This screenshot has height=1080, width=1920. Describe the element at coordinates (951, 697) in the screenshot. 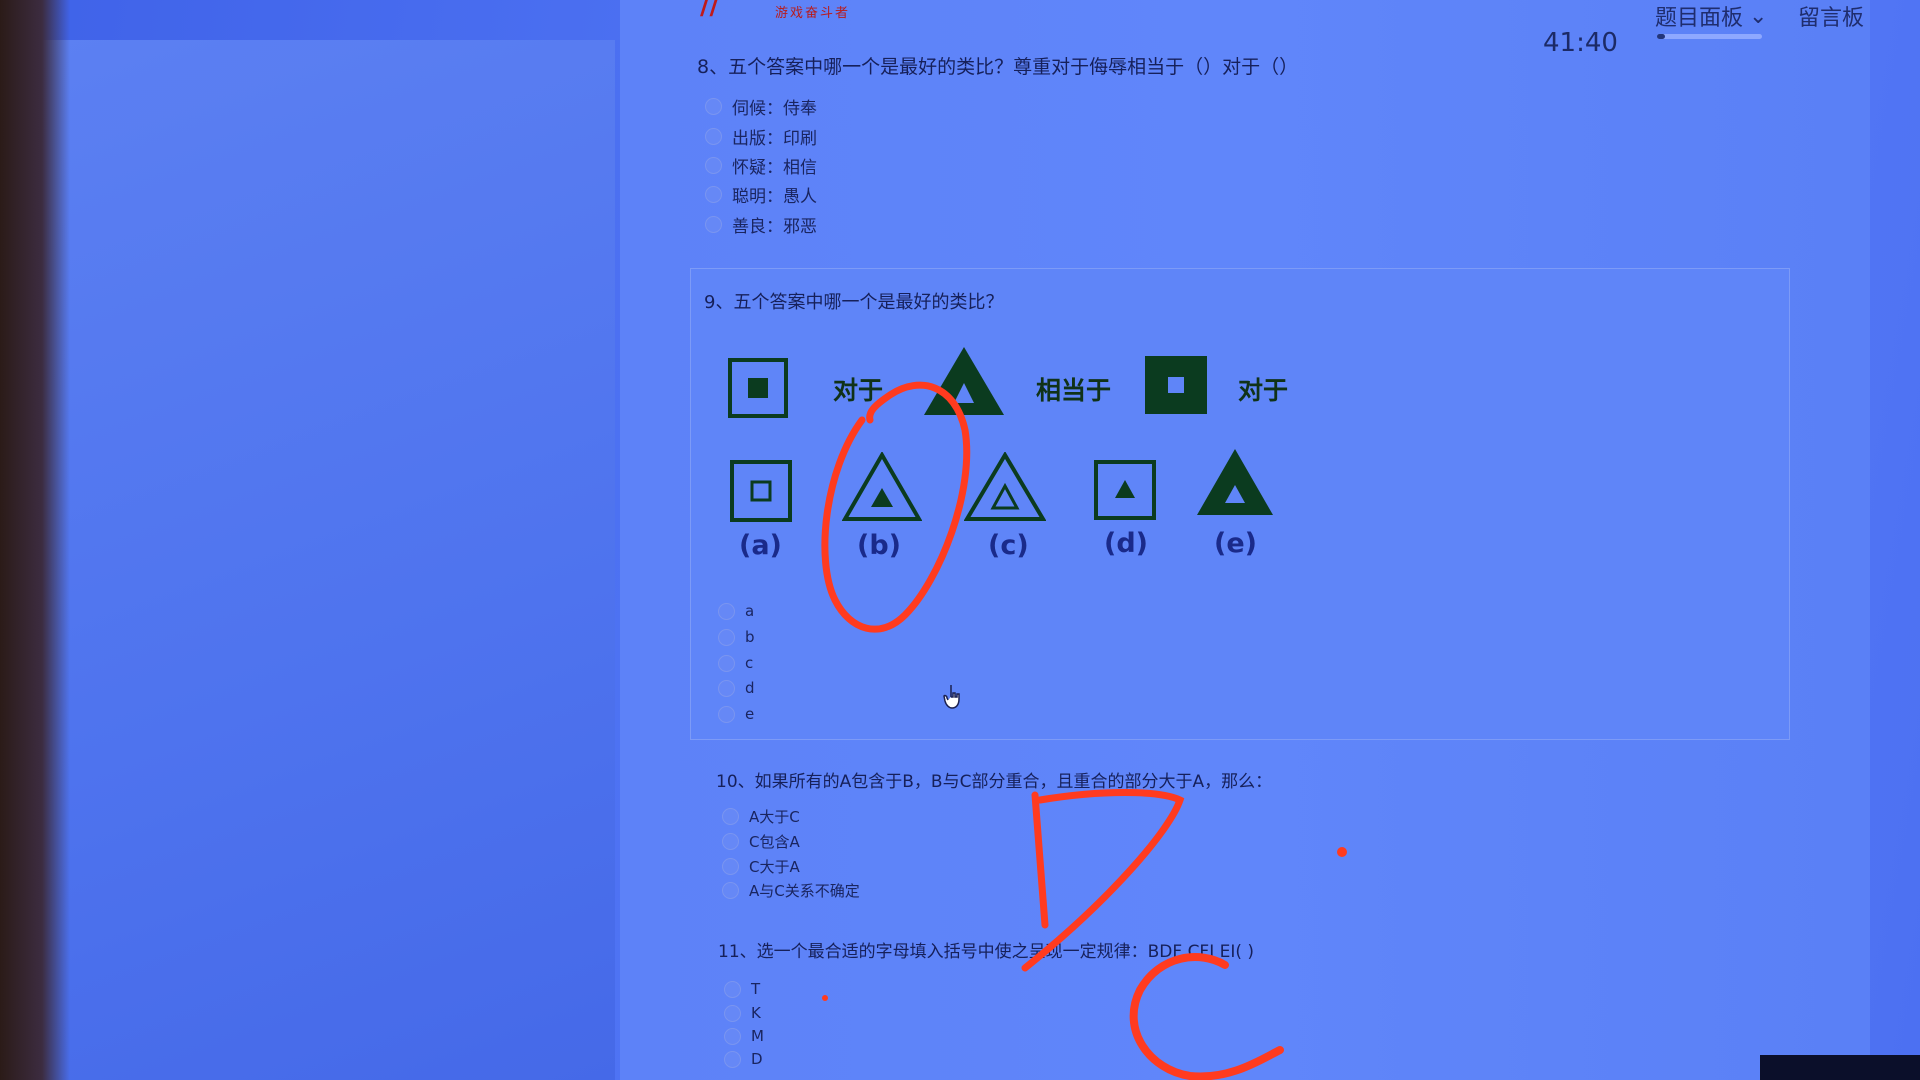

I see `hand-pointer-cursor-icon` at that location.